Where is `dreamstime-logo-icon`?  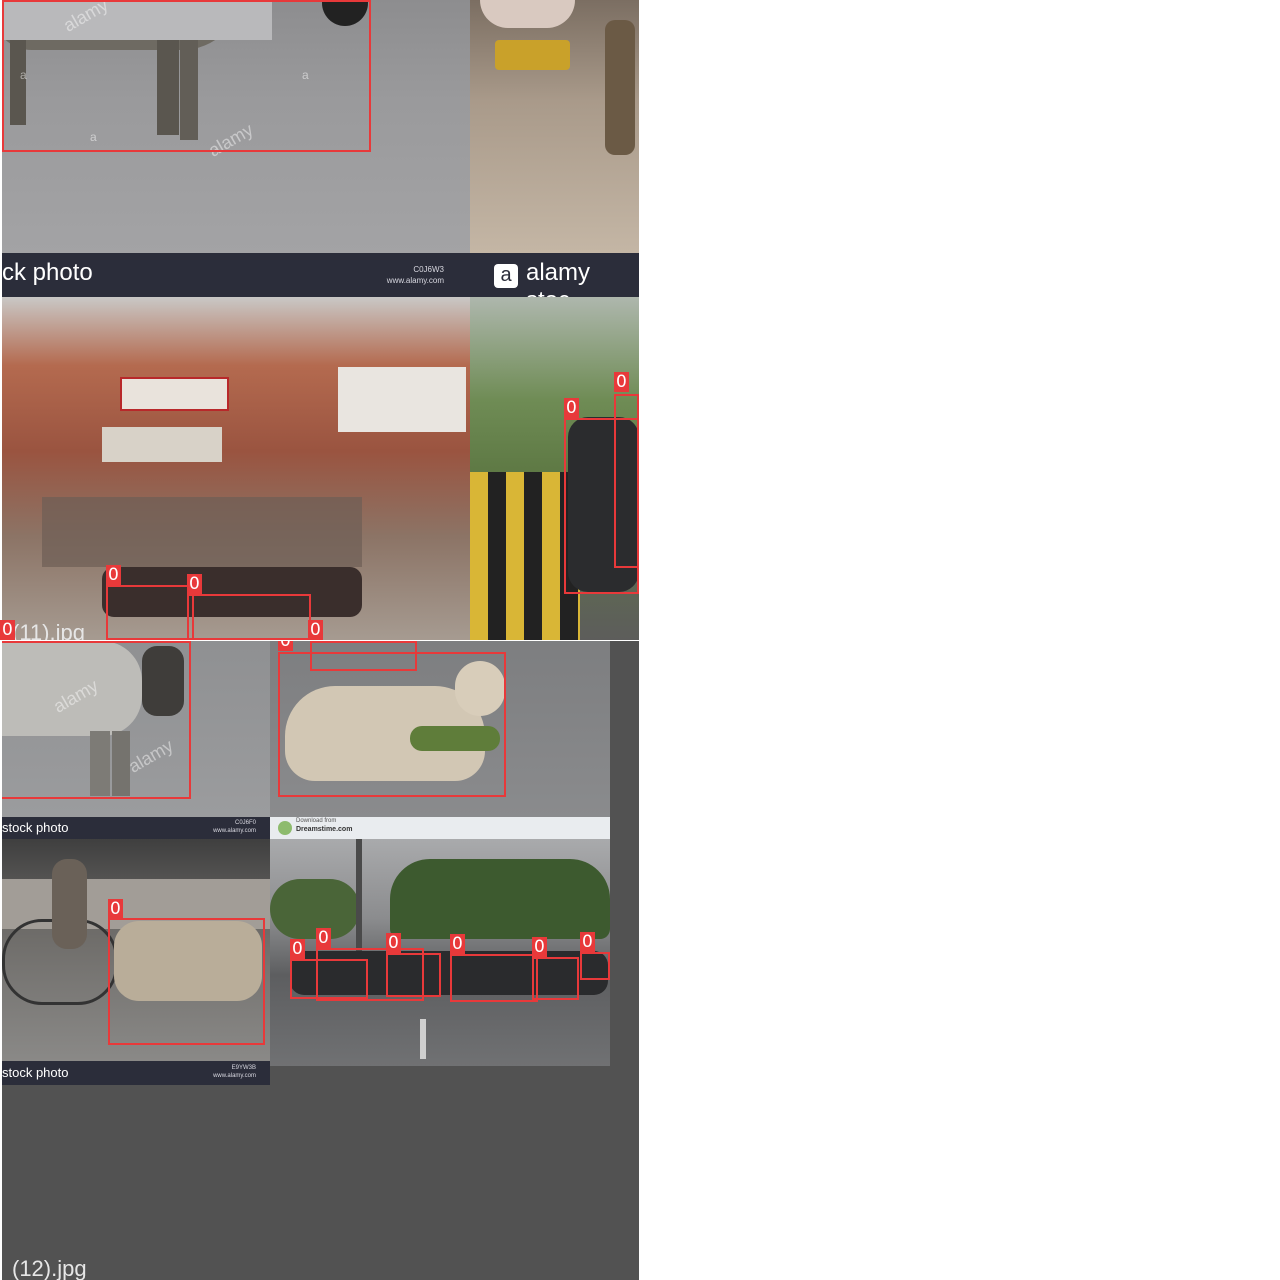 dreamstime-logo-icon is located at coordinates (285, 828).